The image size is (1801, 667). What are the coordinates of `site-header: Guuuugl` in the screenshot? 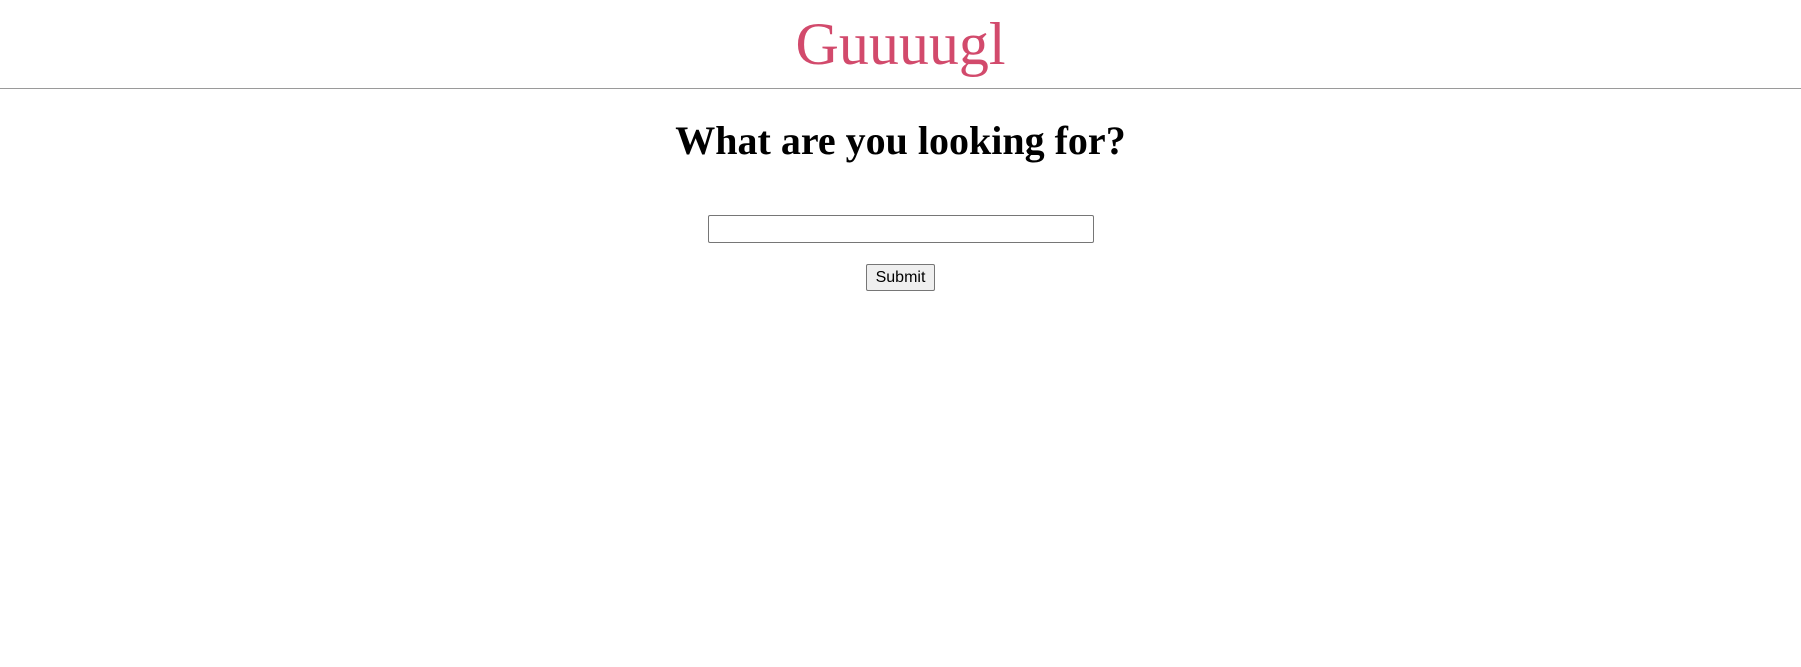 It's located at (900, 44).